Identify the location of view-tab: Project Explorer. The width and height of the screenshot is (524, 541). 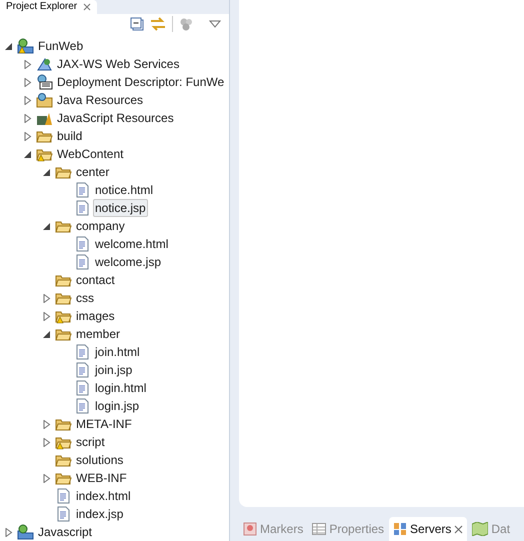
(49, 7).